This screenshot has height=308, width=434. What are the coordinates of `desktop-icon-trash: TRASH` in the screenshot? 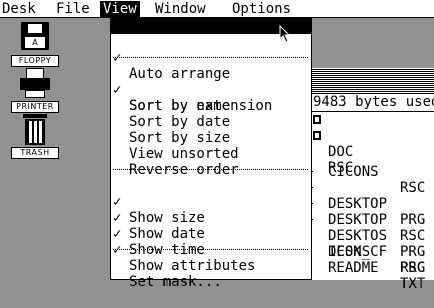 It's located at (35, 135).